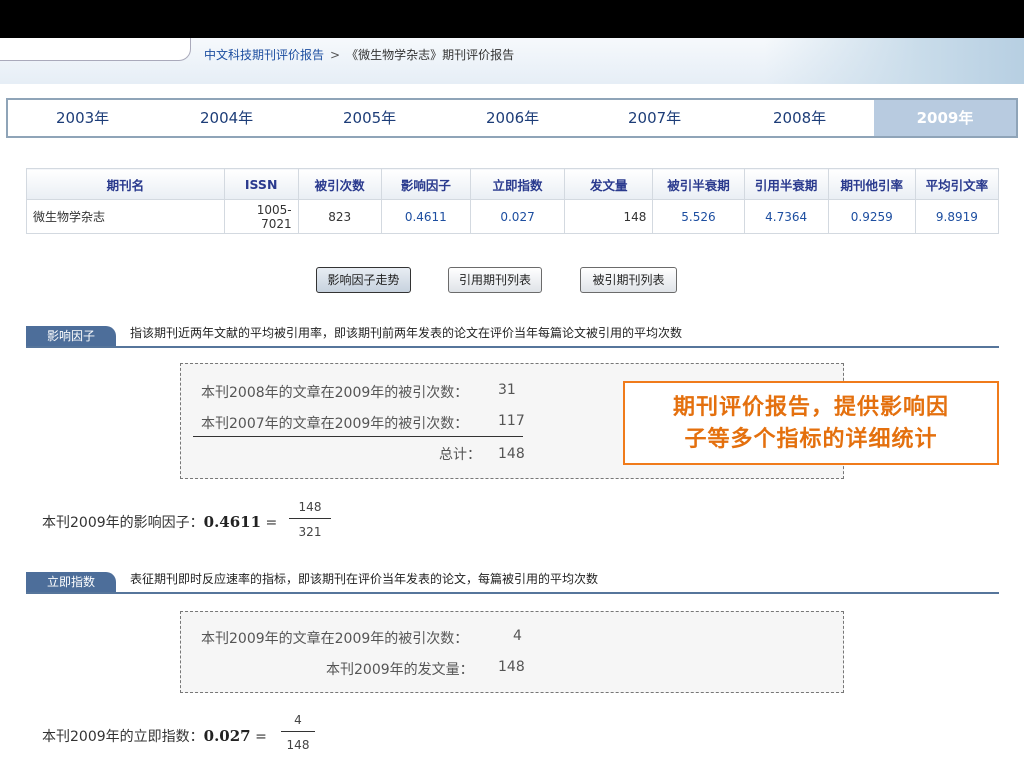 The image size is (1024, 768). Describe the element at coordinates (957, 216) in the screenshot. I see `cell-avg-reference-rate: 9.8919` at that location.